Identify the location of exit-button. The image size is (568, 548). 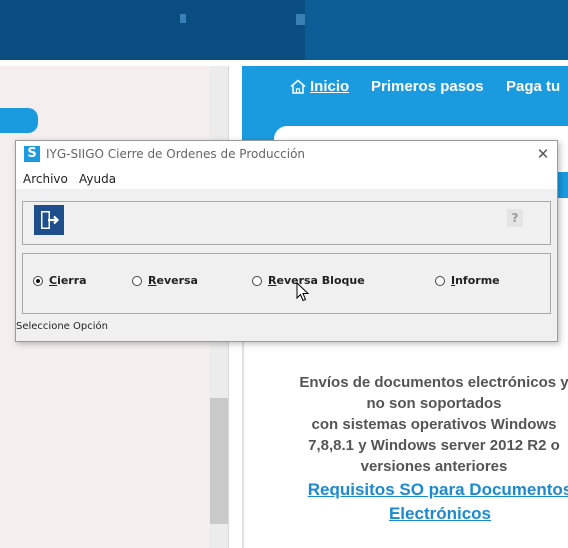
(49, 220).